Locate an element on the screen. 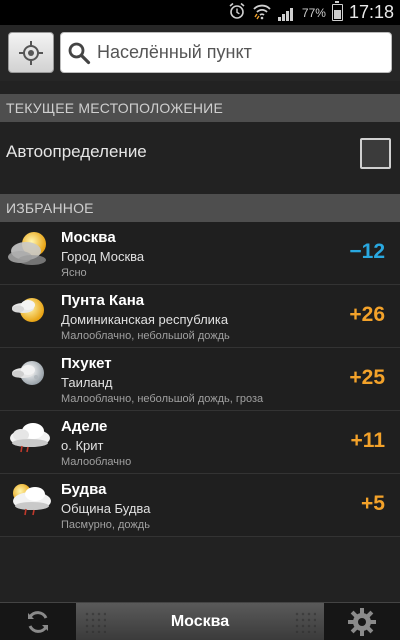 This screenshot has height=640, width=400. city-name: Пхукет is located at coordinates (86, 363).